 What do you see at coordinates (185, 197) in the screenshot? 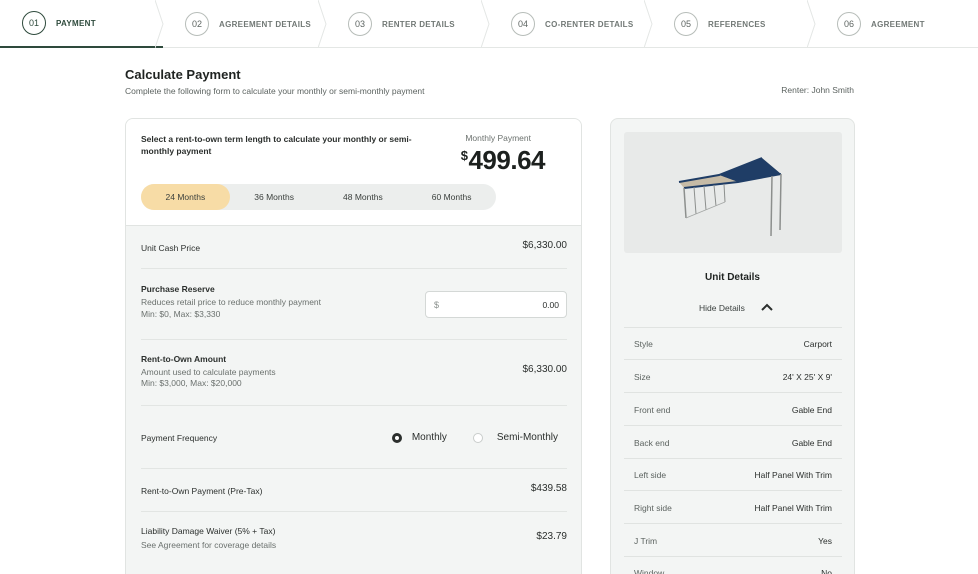
I see `term-tab-24-months: 24 Months` at bounding box center [185, 197].